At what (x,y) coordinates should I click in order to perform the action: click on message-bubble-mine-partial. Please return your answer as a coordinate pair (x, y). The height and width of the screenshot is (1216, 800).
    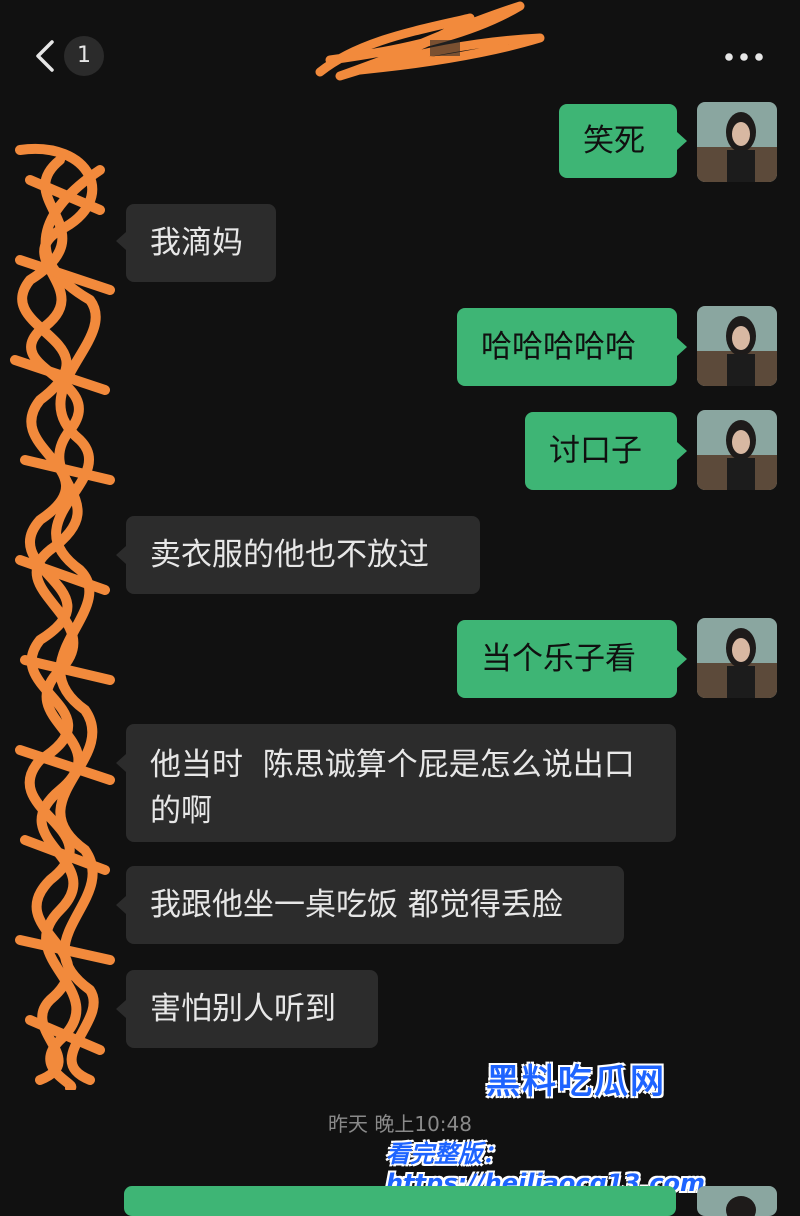
    Looking at the image, I should click on (400, 1201).